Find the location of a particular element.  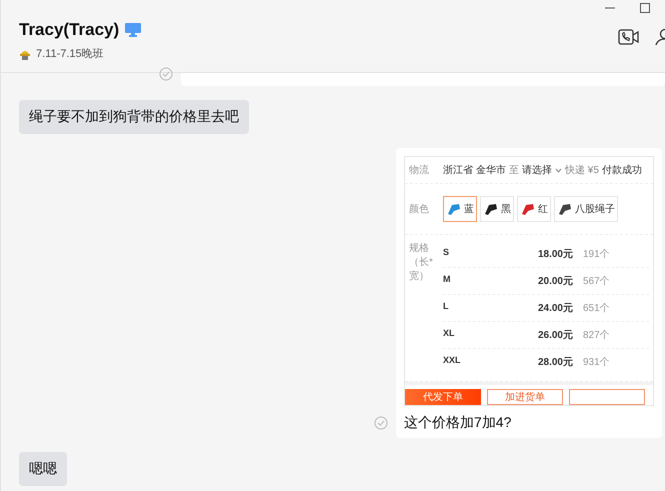

size-text: L is located at coordinates (446, 307).